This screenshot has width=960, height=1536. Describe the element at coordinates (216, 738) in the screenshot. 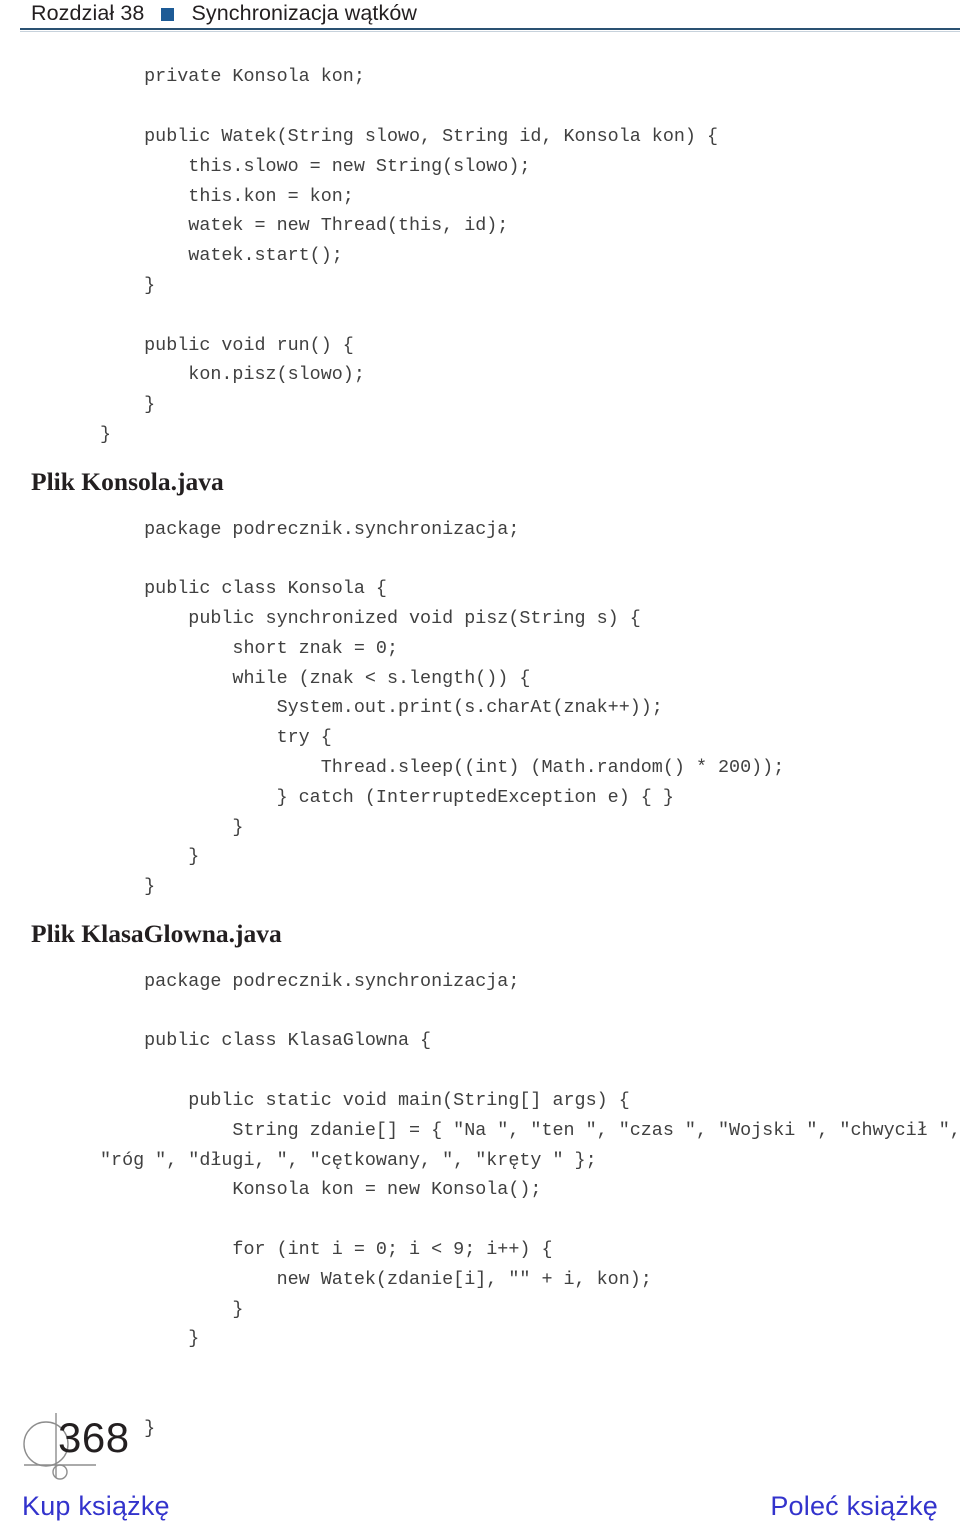

I see `code-line: try {` at that location.